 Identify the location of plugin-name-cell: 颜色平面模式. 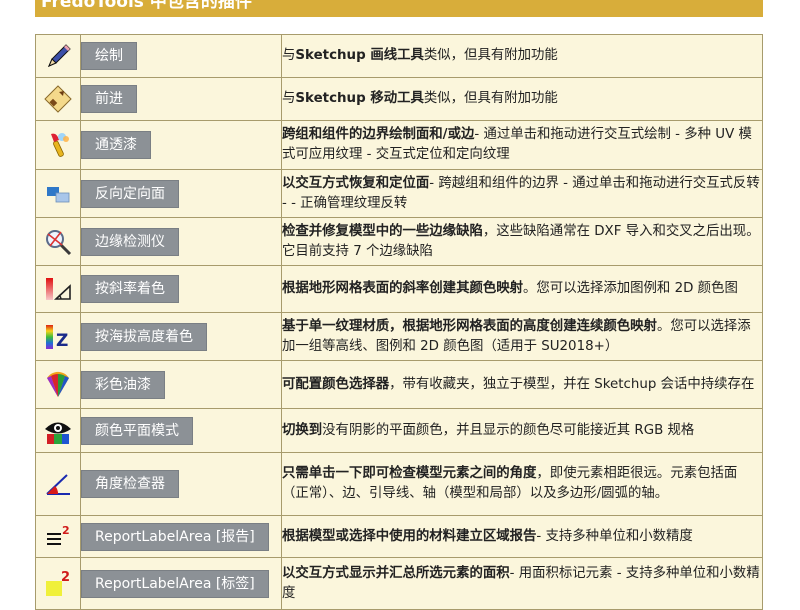
(181, 430).